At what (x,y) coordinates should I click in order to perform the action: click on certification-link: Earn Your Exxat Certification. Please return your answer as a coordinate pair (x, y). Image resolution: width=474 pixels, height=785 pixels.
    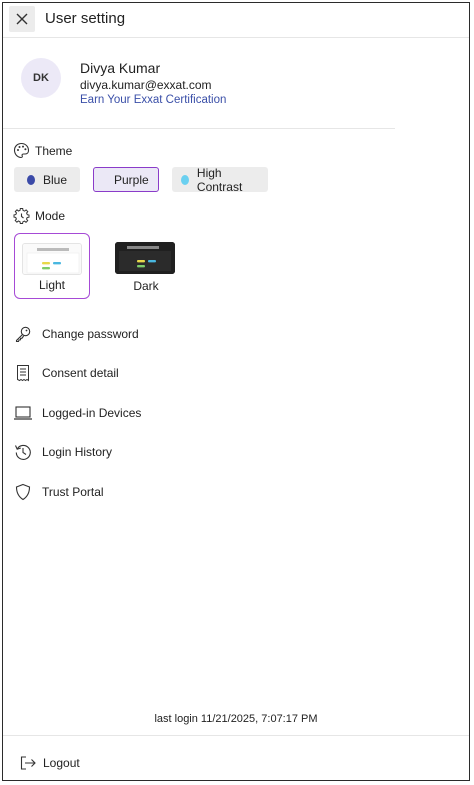
    Looking at the image, I should click on (153, 100).